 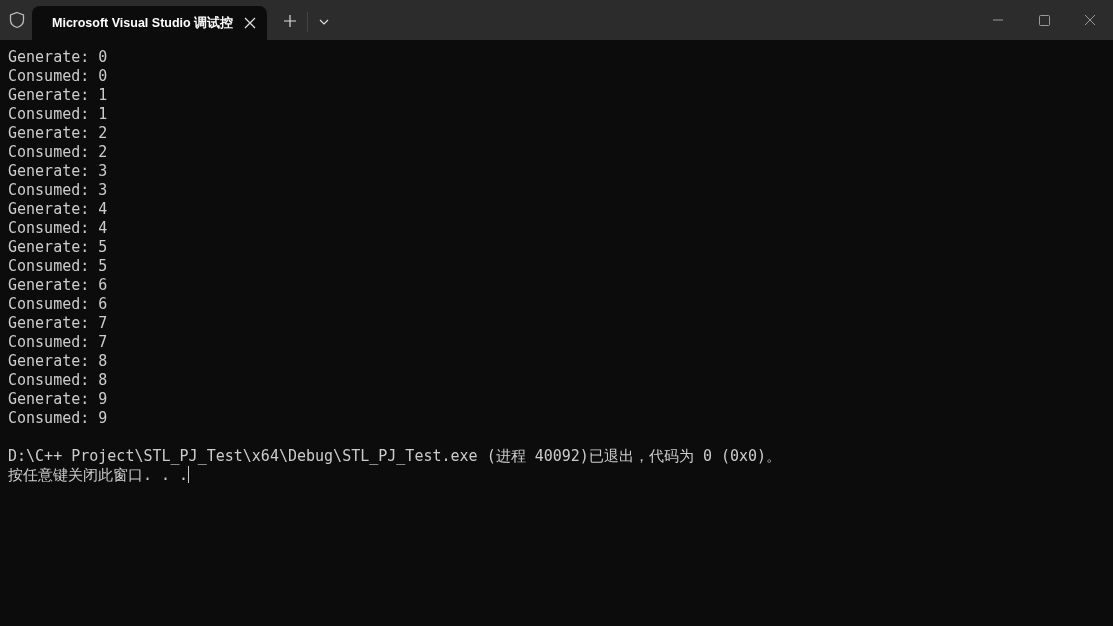 What do you see at coordinates (58, 304) in the screenshot?
I see `console-line: Consumed: 6` at bounding box center [58, 304].